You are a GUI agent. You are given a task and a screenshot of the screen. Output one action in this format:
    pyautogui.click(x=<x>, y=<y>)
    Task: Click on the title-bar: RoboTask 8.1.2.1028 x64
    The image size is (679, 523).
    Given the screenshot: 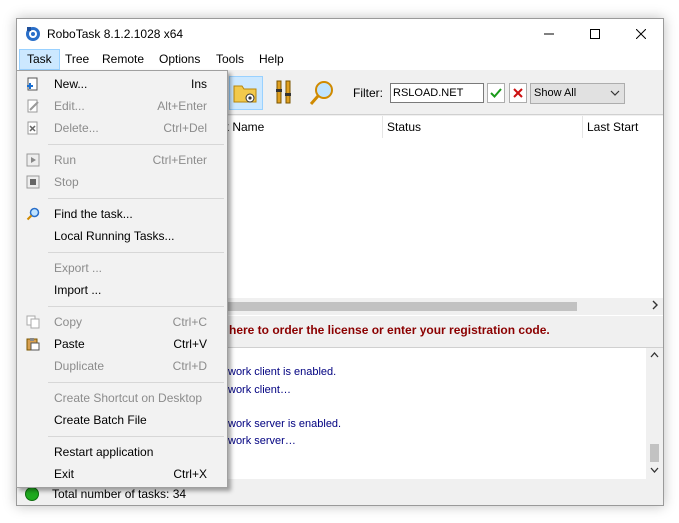 What is the action you would take?
    pyautogui.click(x=340, y=34)
    